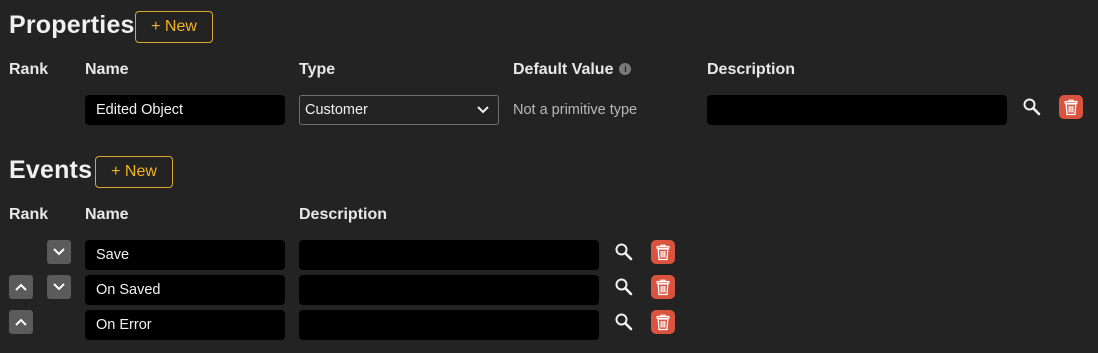 The width and height of the screenshot is (1098, 353). I want to click on event-name-input: Save, so click(185, 255).